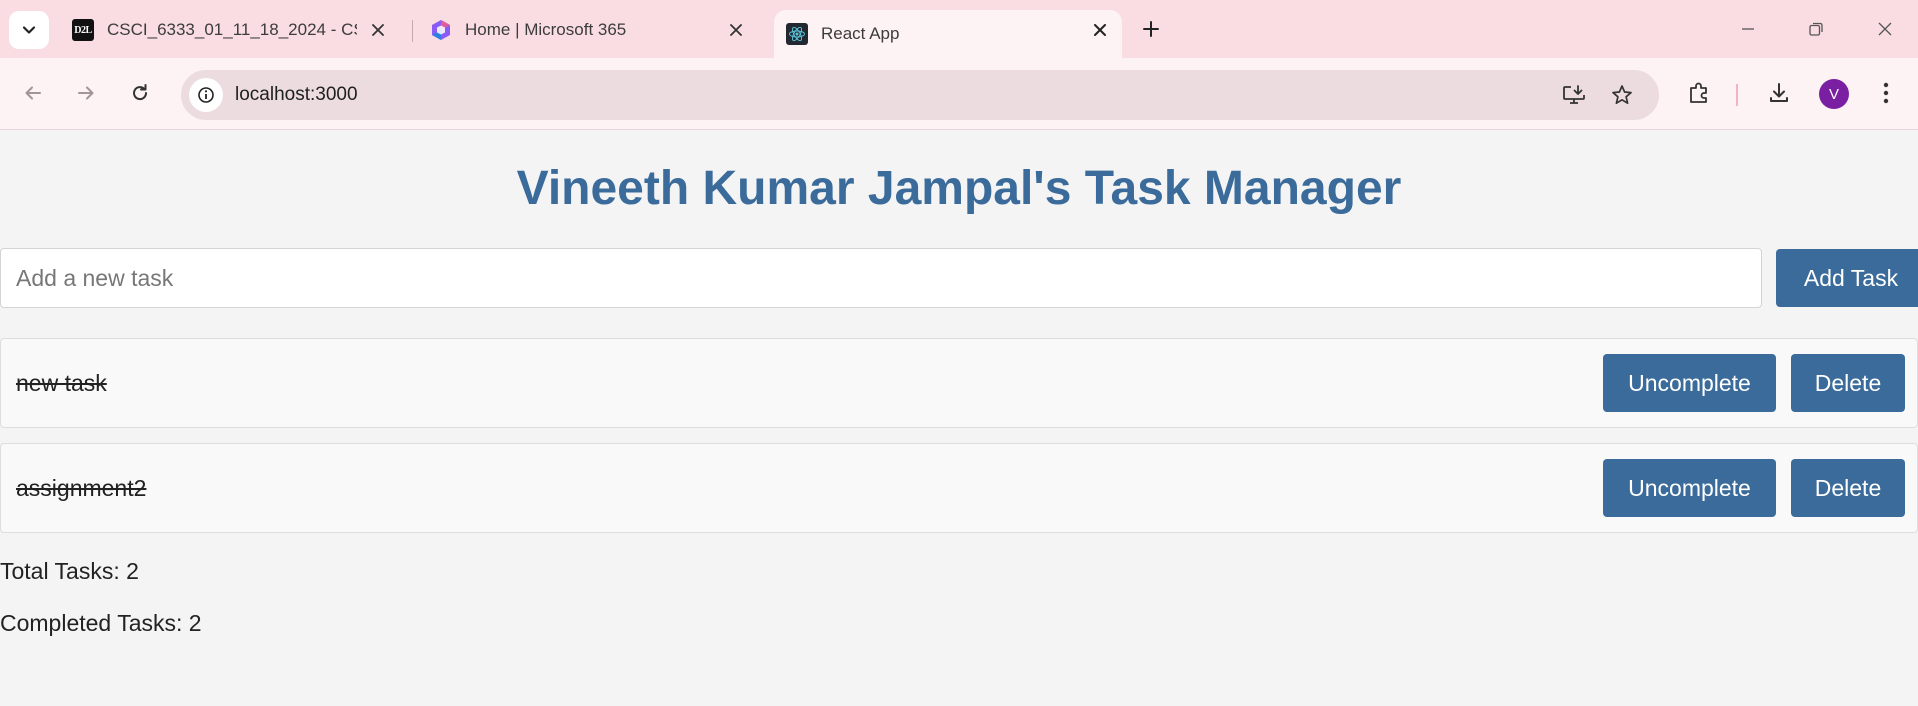 The width and height of the screenshot is (1918, 706). What do you see at coordinates (1737, 95) in the screenshot?
I see `toolbar-divider` at bounding box center [1737, 95].